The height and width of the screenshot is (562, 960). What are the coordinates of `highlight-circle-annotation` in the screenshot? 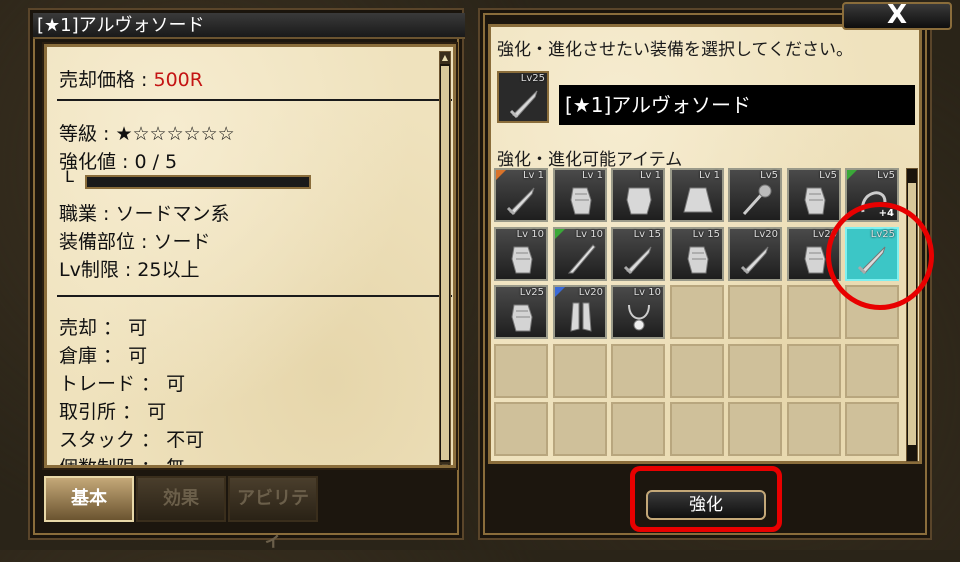 It's located at (880, 256).